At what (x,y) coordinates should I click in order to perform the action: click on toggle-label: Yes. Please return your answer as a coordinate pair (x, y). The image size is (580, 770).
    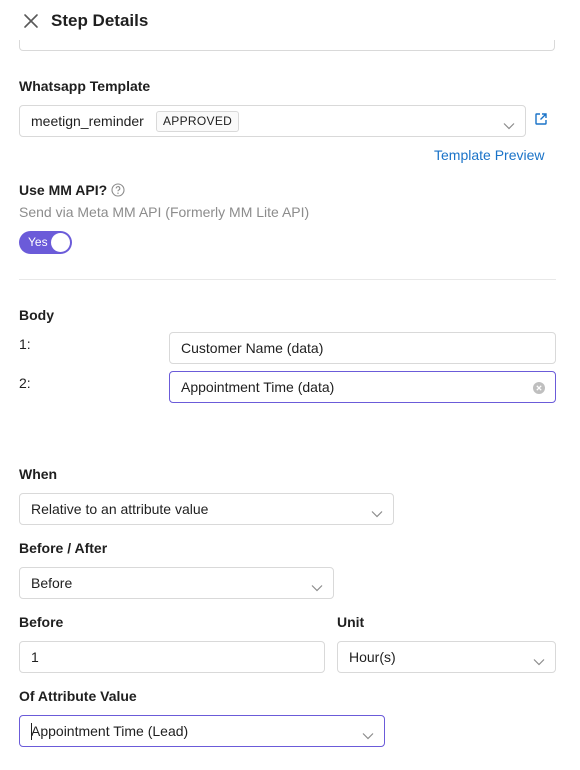
    Looking at the image, I should click on (38, 242).